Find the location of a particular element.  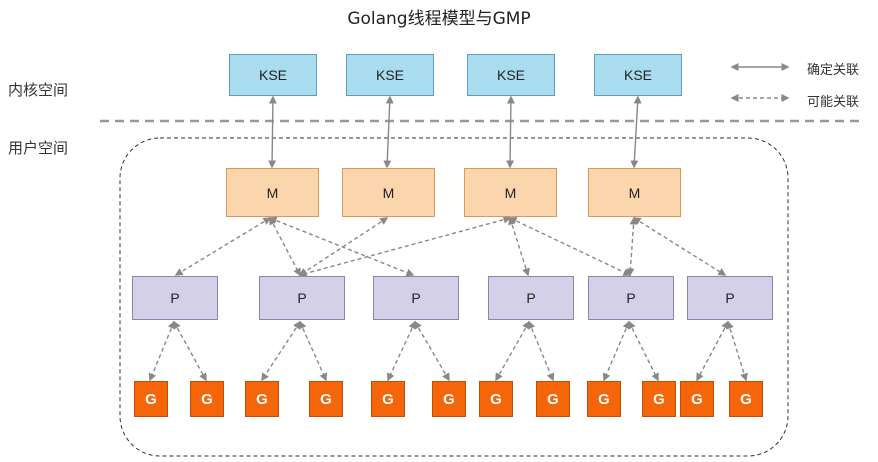

p-box-5: P is located at coordinates (631, 298).